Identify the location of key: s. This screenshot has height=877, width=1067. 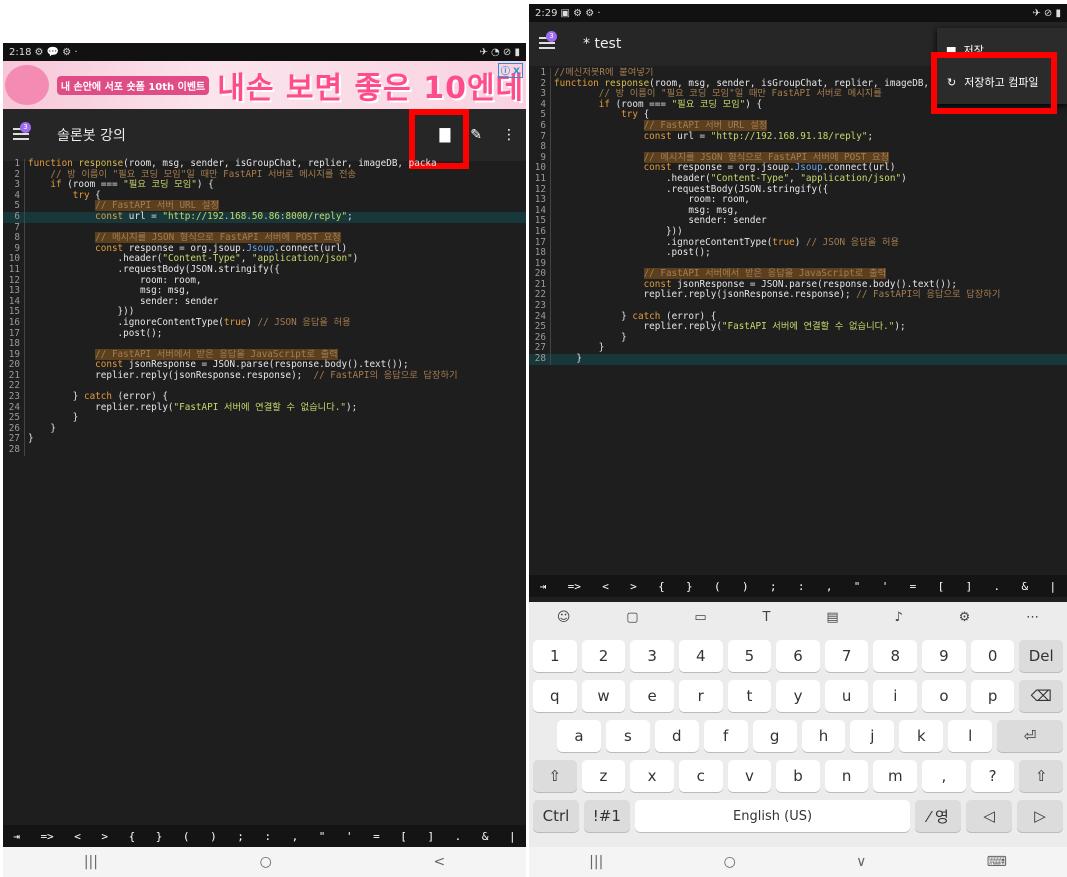
(627, 736).